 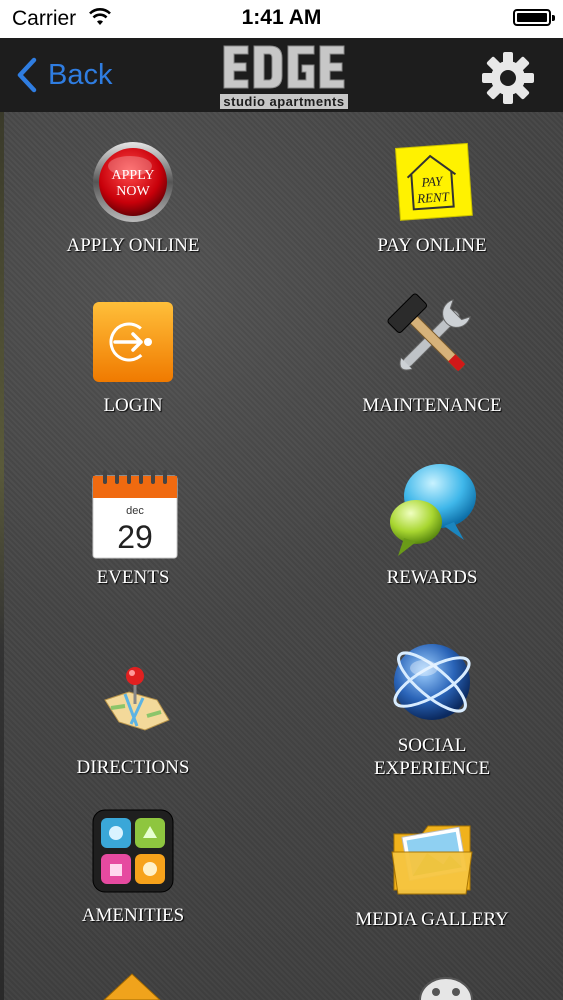 I want to click on rewards-tile: REWARDS, so click(x=432, y=524).